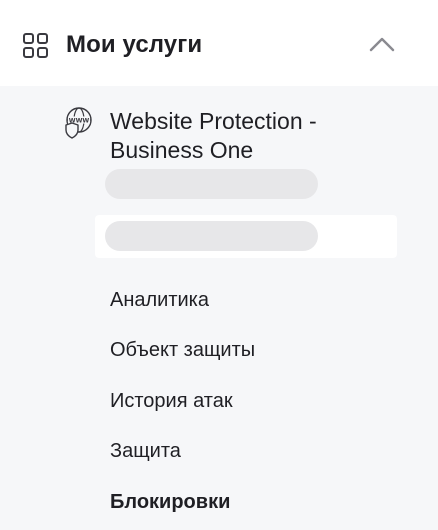  Describe the element at coordinates (382, 44) in the screenshot. I see `chevron-up-icon` at that location.